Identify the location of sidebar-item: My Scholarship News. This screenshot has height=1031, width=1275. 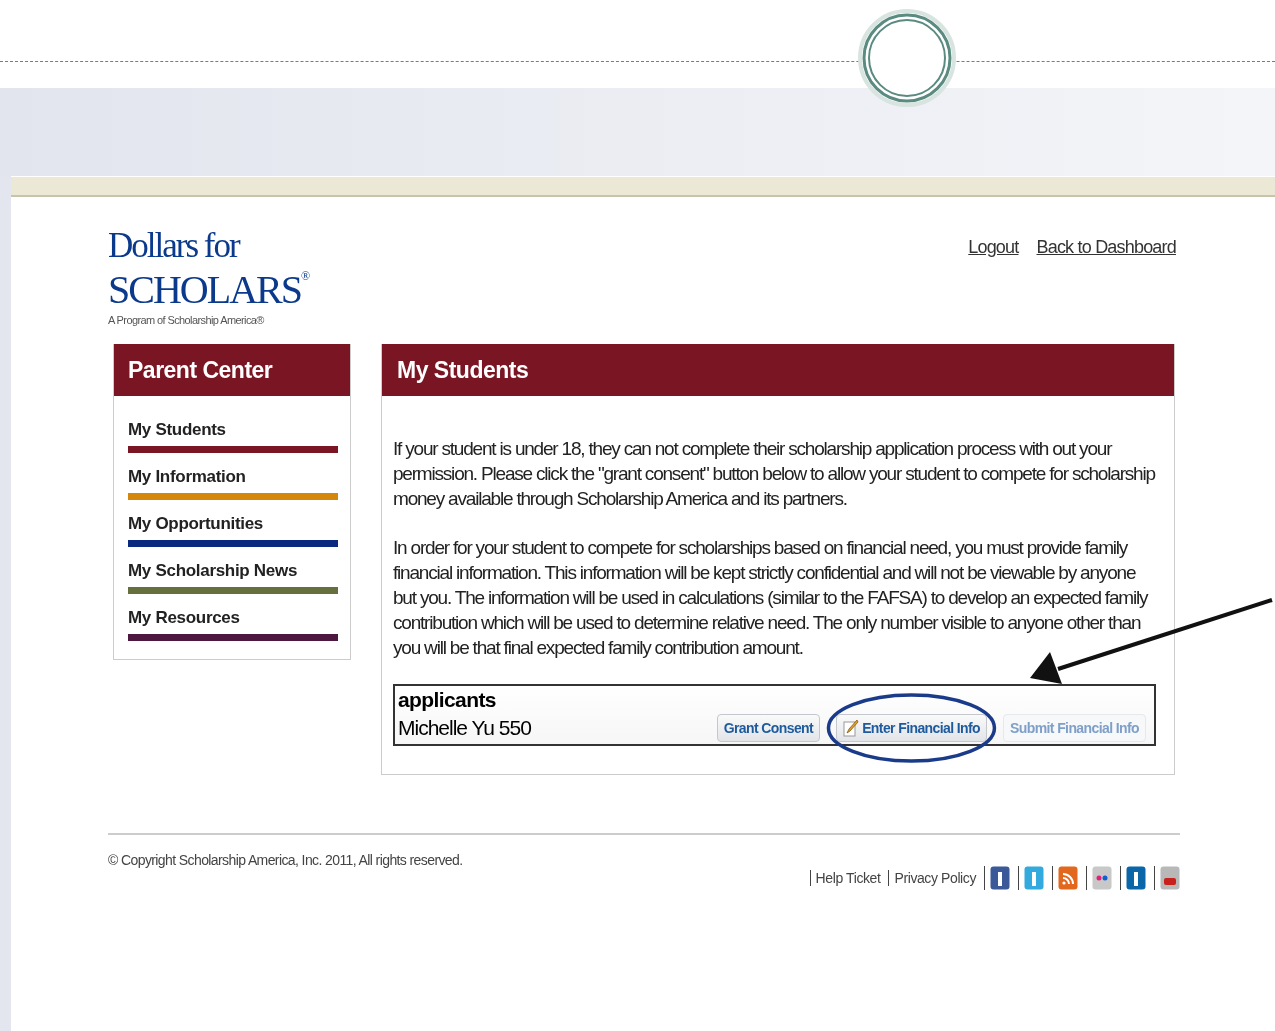
(233, 578).